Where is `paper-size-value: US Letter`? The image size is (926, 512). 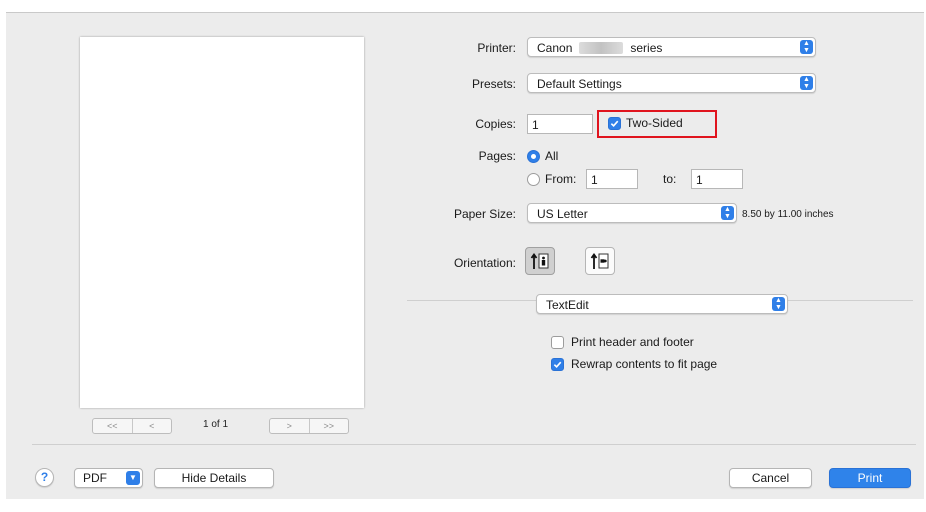
paper-size-value: US Letter is located at coordinates (562, 214).